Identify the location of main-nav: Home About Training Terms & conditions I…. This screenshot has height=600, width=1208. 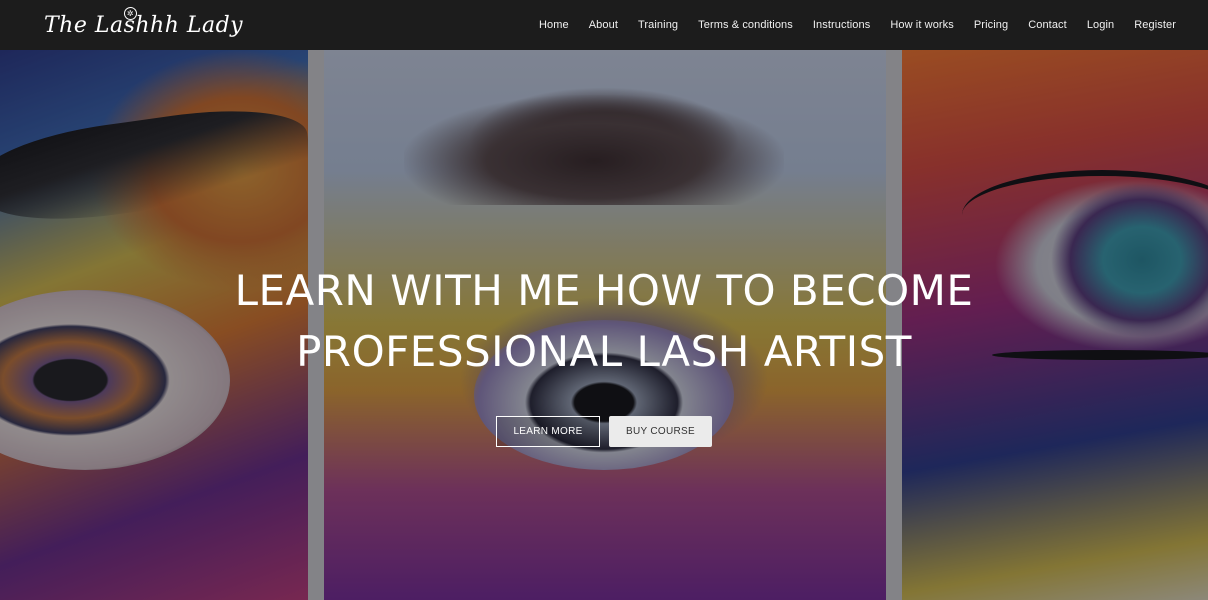
(857, 25).